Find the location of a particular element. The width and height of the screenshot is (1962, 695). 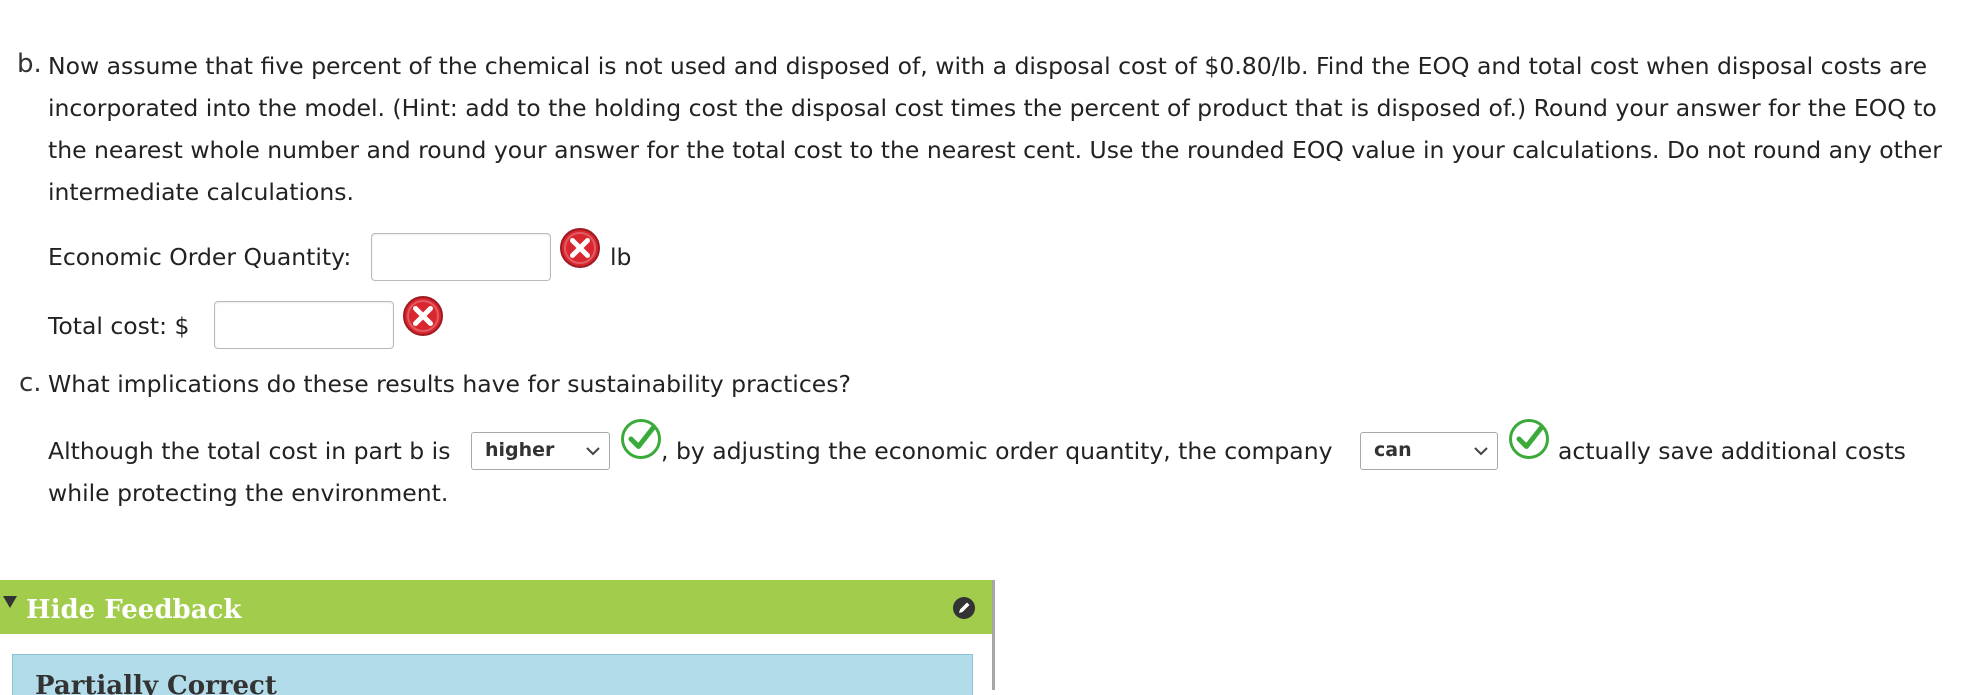

sentence-part3: actually save additional costs is located at coordinates (1732, 451).